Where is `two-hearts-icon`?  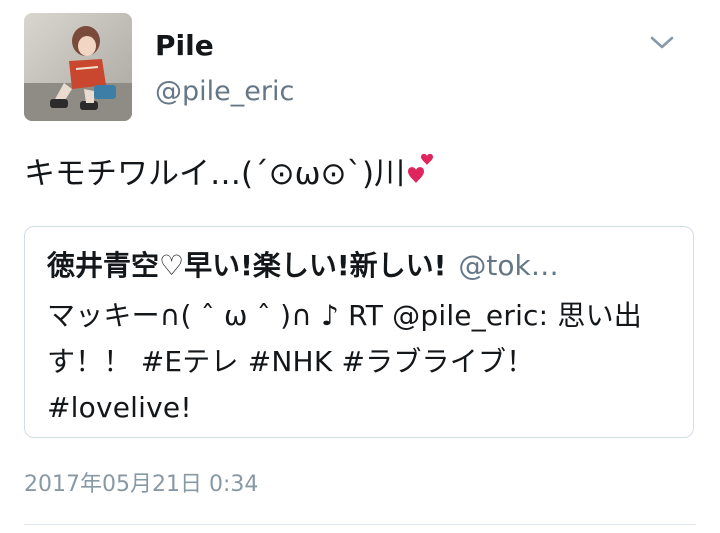 two-hearts-icon is located at coordinates (422, 170).